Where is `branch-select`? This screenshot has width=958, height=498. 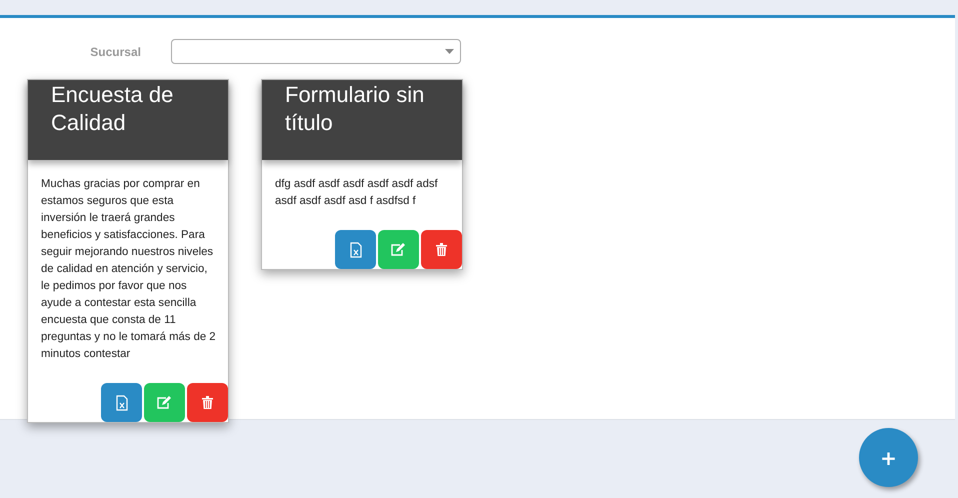 branch-select is located at coordinates (316, 51).